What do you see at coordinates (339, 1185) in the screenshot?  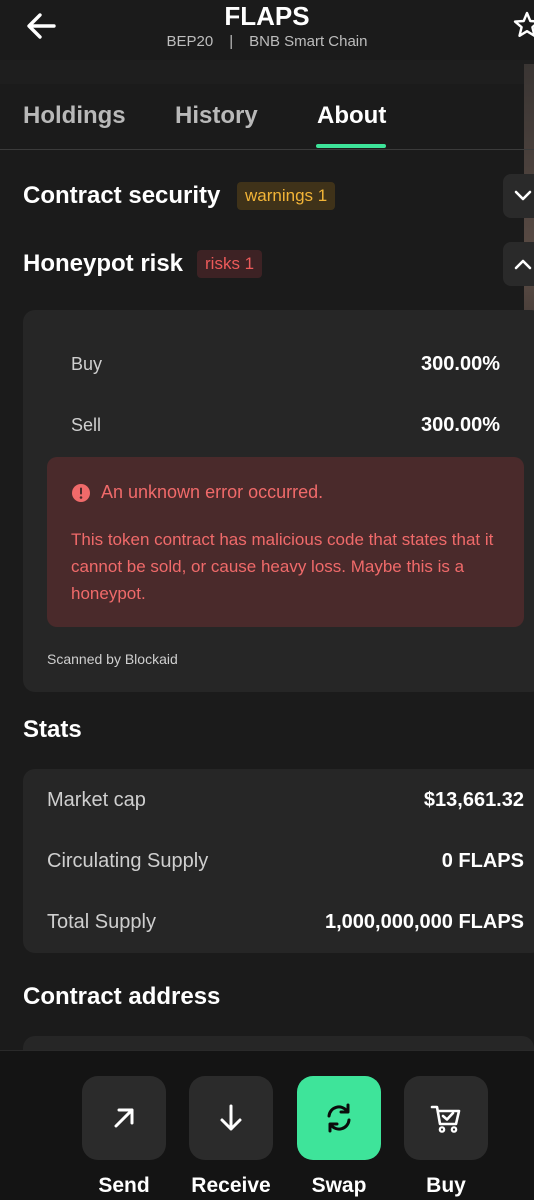 I see `swap-label: Swap` at bounding box center [339, 1185].